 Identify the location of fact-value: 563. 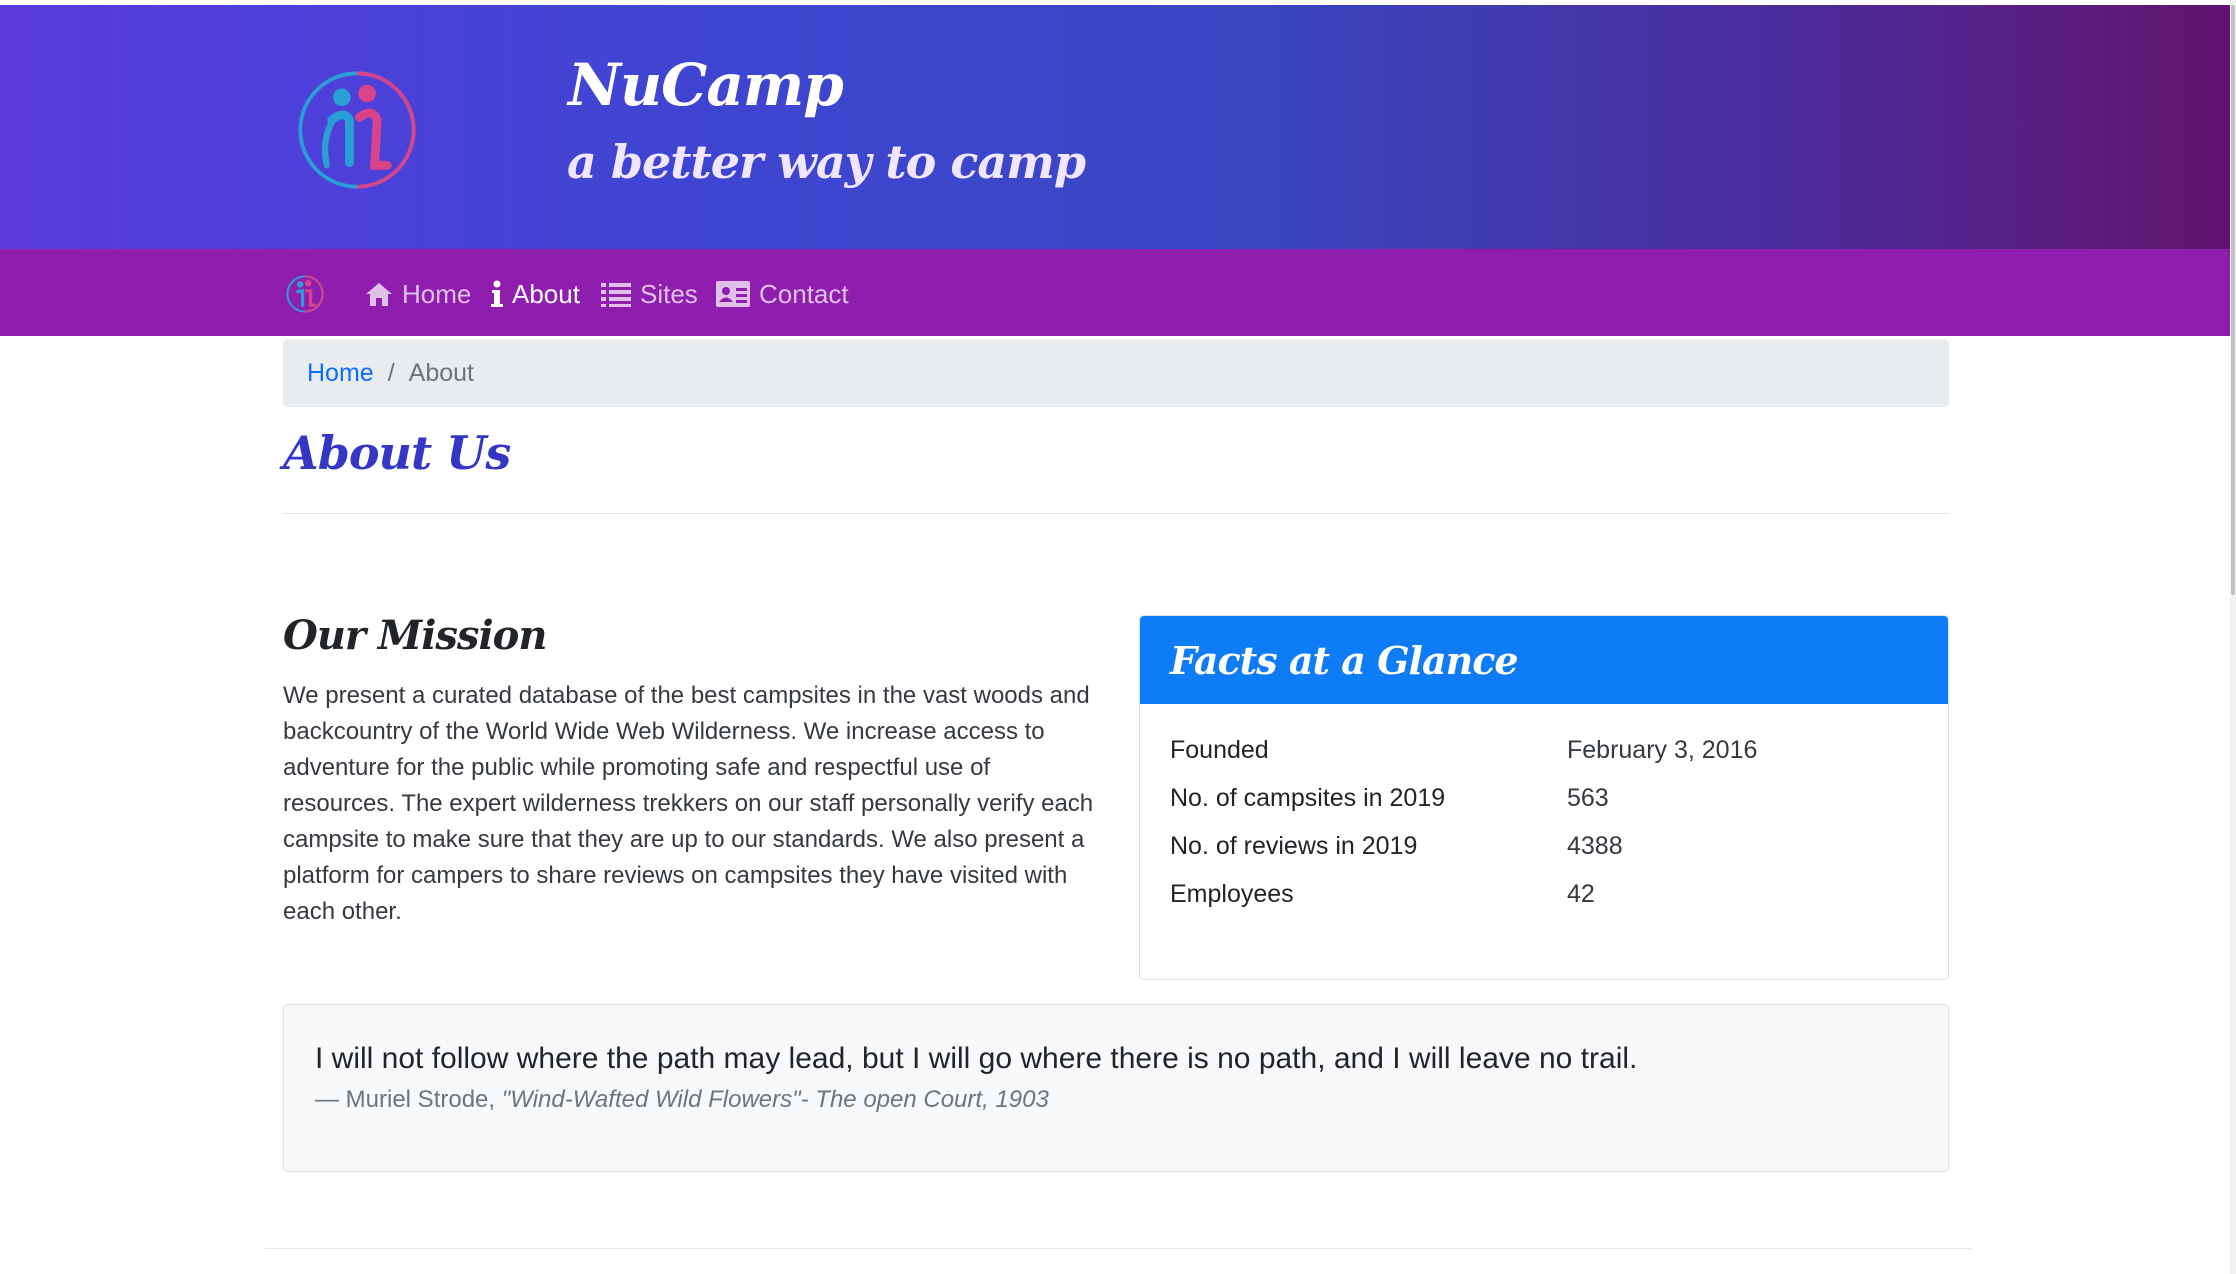
(1588, 798).